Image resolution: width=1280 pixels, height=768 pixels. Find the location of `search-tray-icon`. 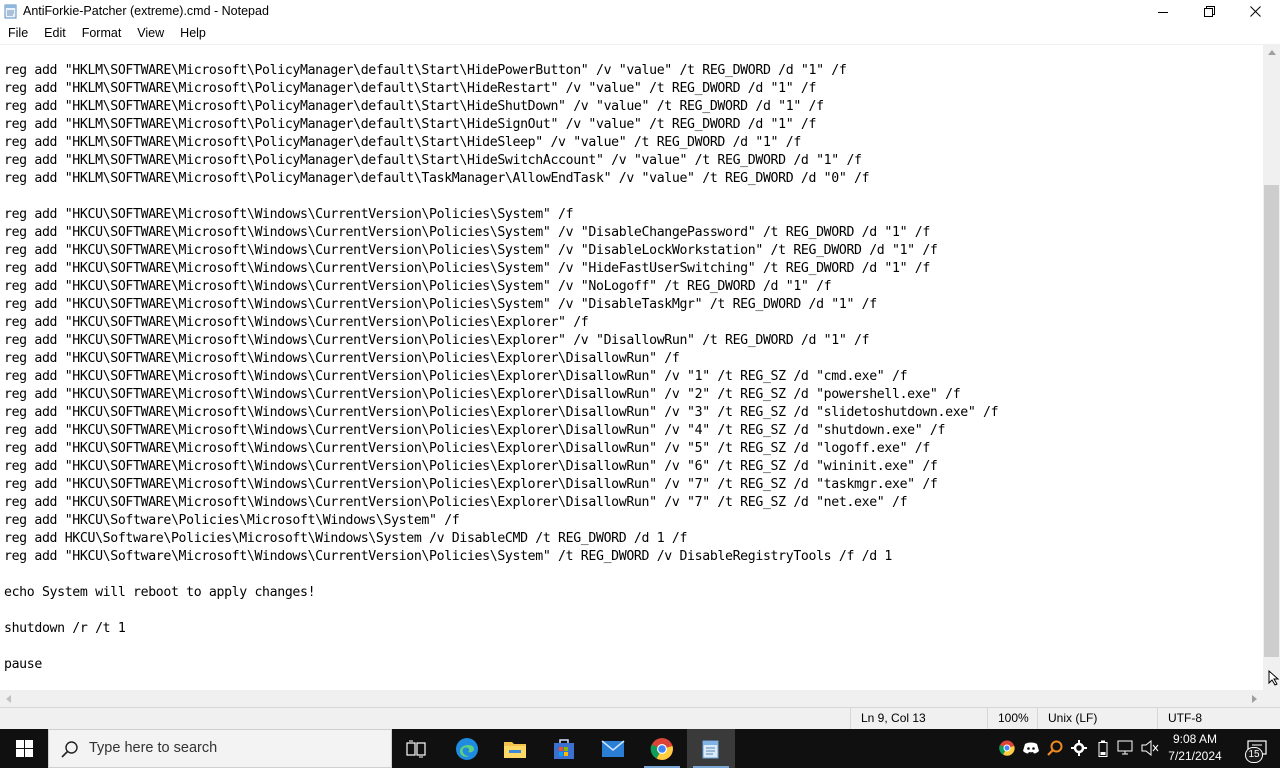

search-tray-icon is located at coordinates (1055, 748).